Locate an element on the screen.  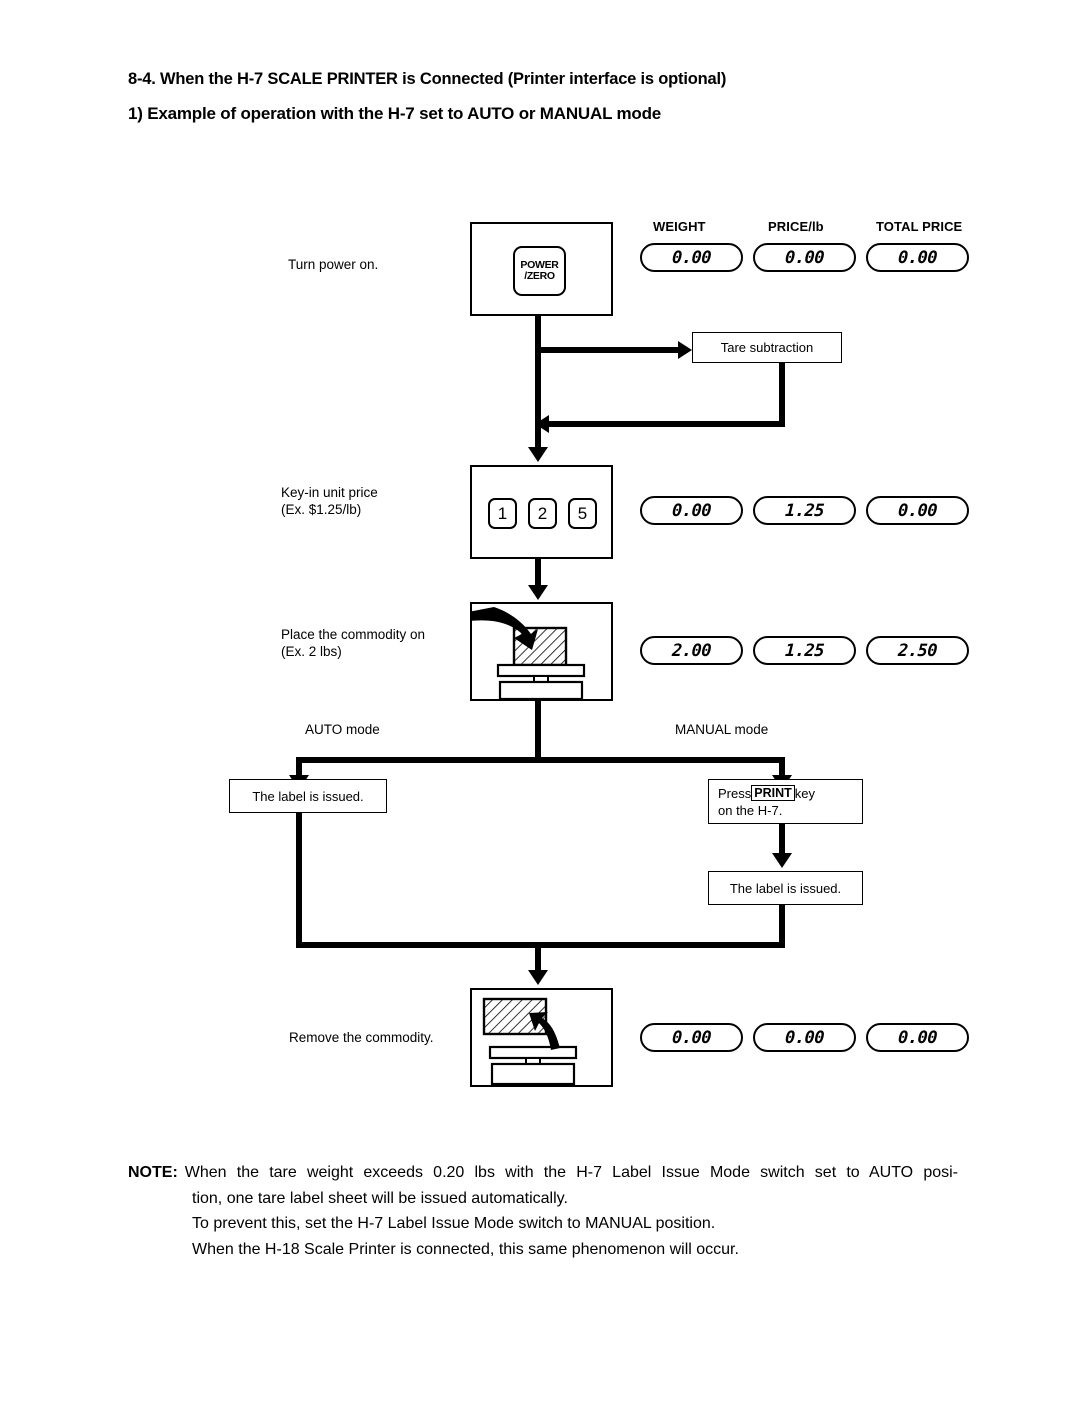
press-print-line2: on the H-7. is located at coordinates (750, 810).